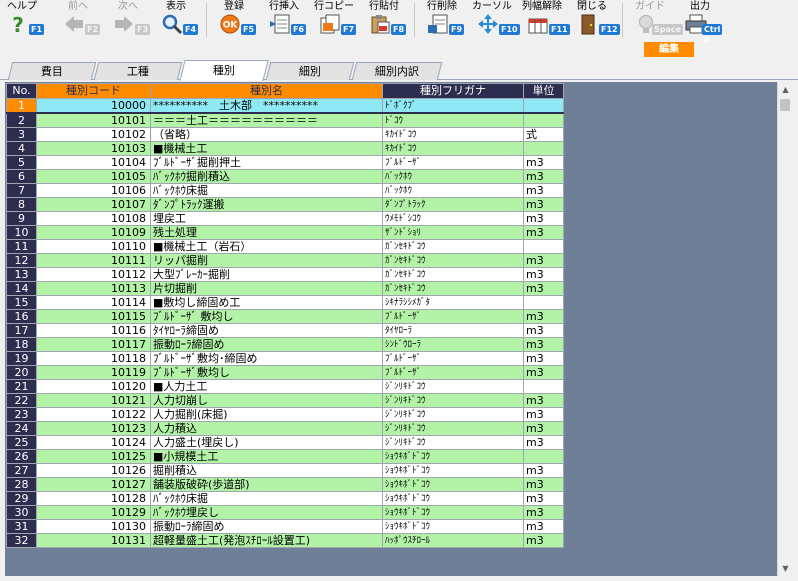 The width and height of the screenshot is (798, 581). Describe the element at coordinates (266, 498) in the screenshot. I see `name-cell: ﾊﾞｯｸﾎｳ床掘` at that location.